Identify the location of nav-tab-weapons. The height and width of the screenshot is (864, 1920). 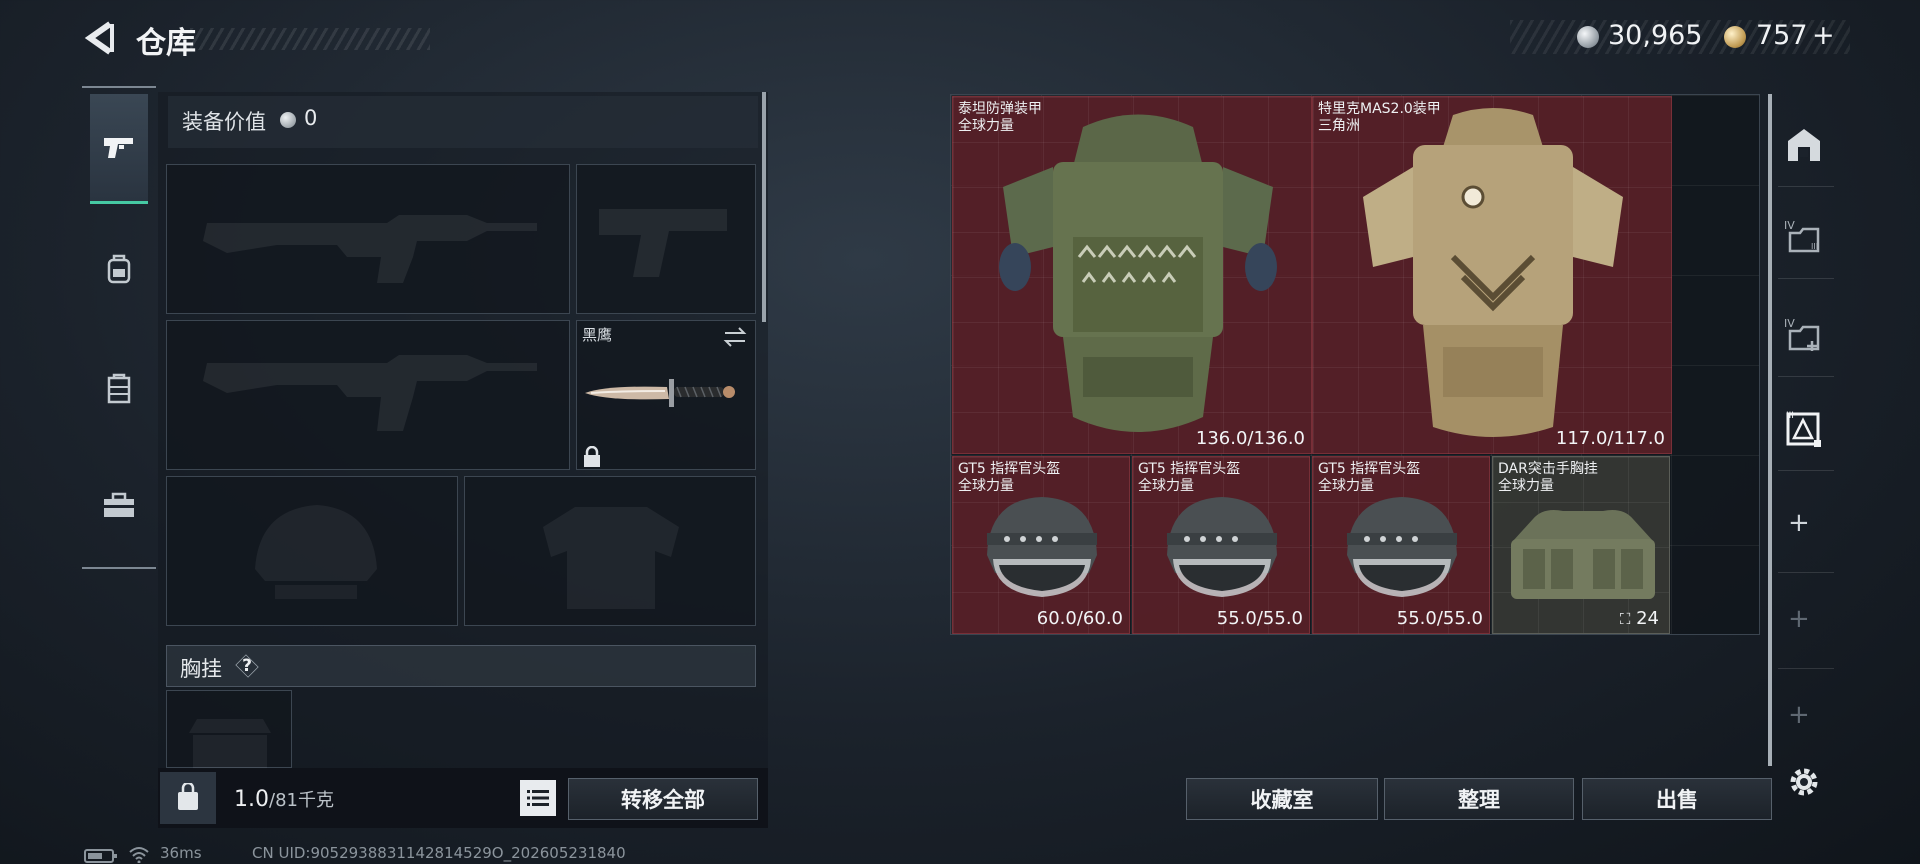
(119, 149).